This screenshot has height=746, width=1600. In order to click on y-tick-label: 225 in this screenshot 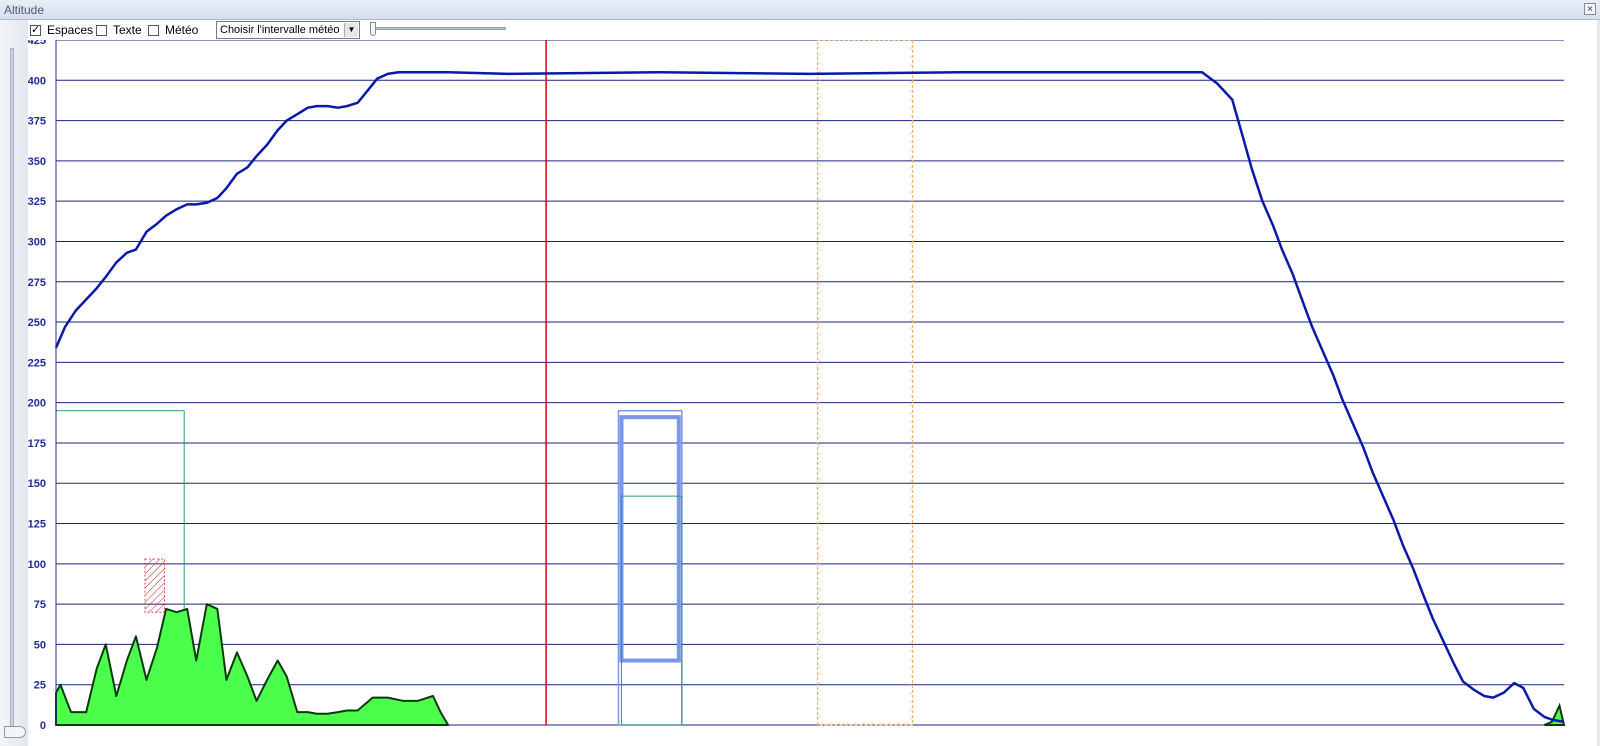, I will do `click(37, 363)`.